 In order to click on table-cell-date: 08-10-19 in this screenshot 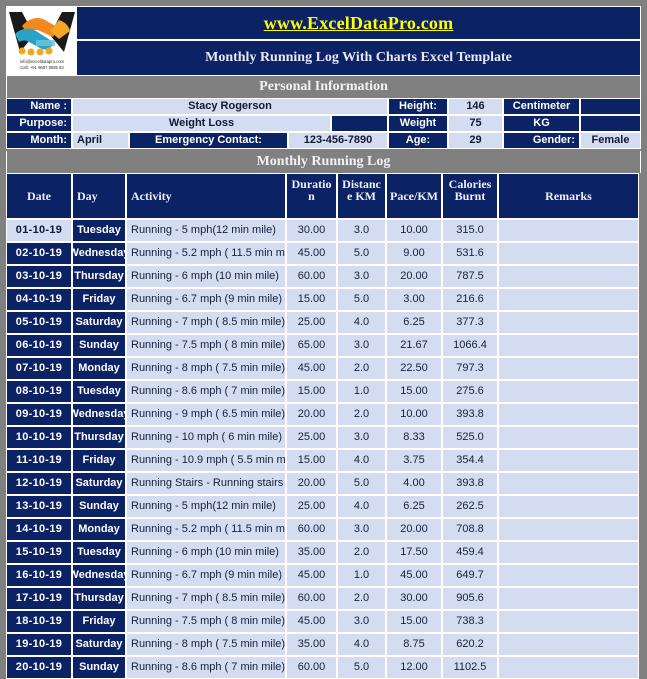, I will do `click(39, 391)`.